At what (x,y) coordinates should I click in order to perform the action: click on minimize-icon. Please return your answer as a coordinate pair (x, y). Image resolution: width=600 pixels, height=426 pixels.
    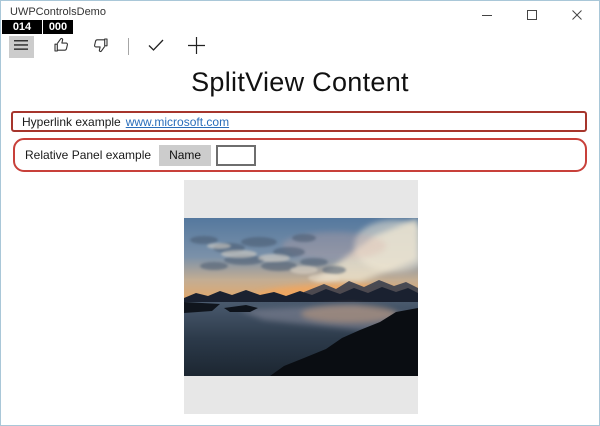
    Looking at the image, I should click on (486, 15).